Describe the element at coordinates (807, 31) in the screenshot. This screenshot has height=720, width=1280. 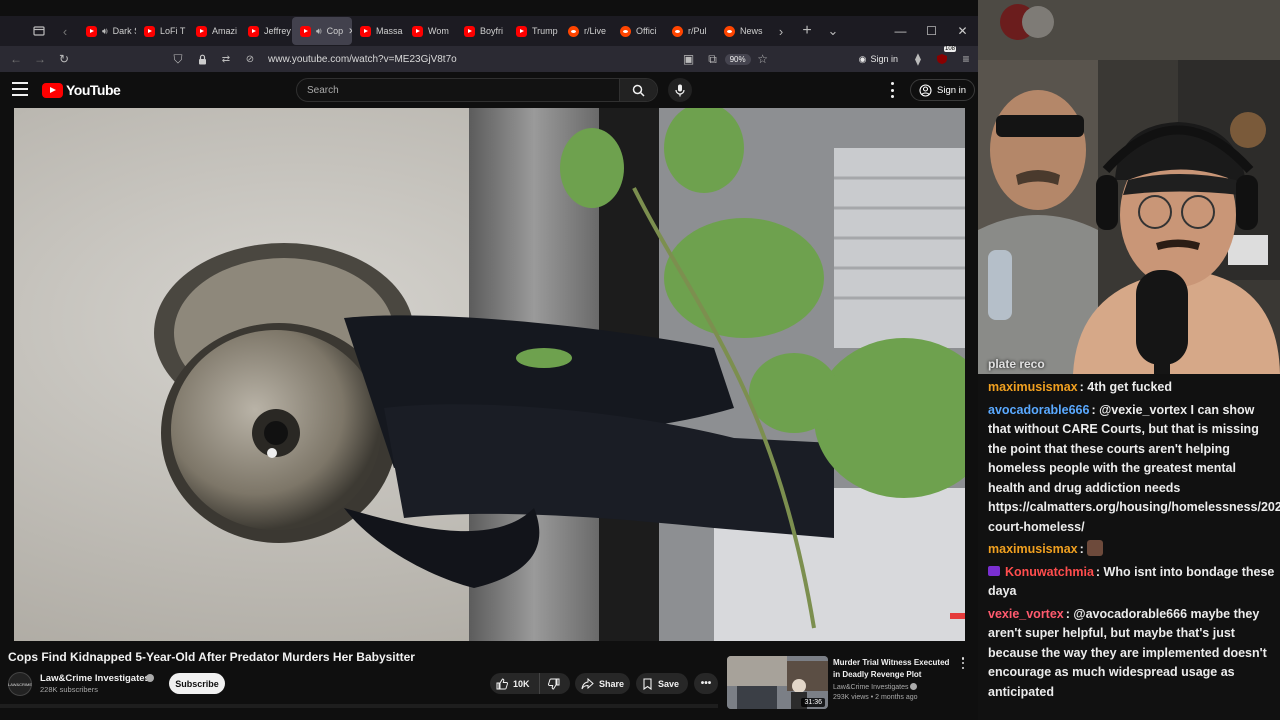
I see `new-tab-icon: +` at that location.